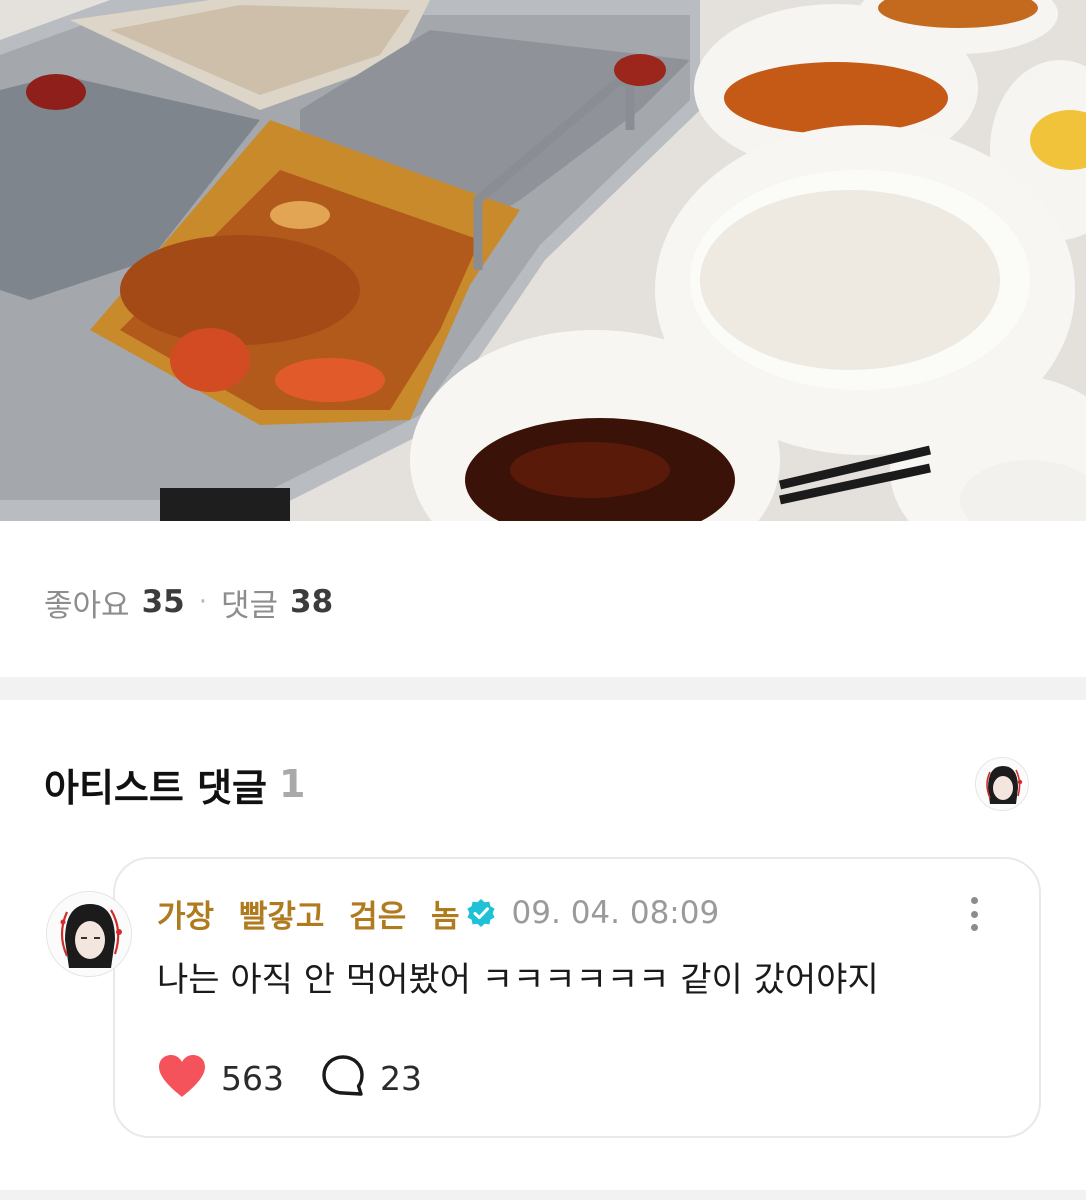  I want to click on artist-comments-title: 아티스트 댓글 1, so click(174, 784).